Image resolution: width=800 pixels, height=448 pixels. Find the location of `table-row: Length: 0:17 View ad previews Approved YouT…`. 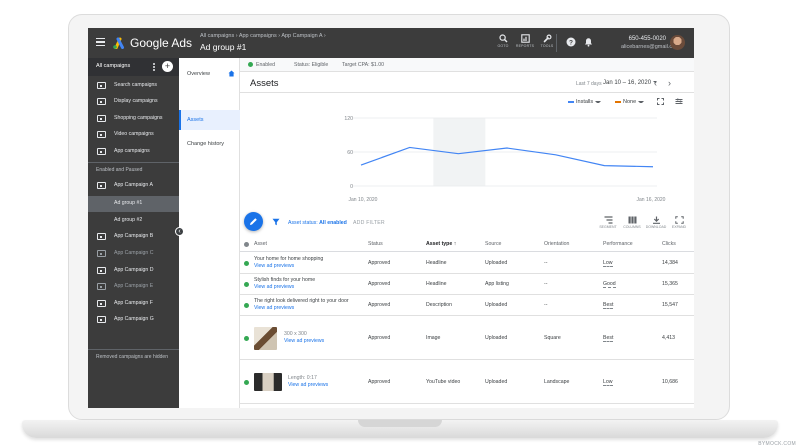

table-row: Length: 0:17 View ad previews Approved YouT… is located at coordinates (467, 382).